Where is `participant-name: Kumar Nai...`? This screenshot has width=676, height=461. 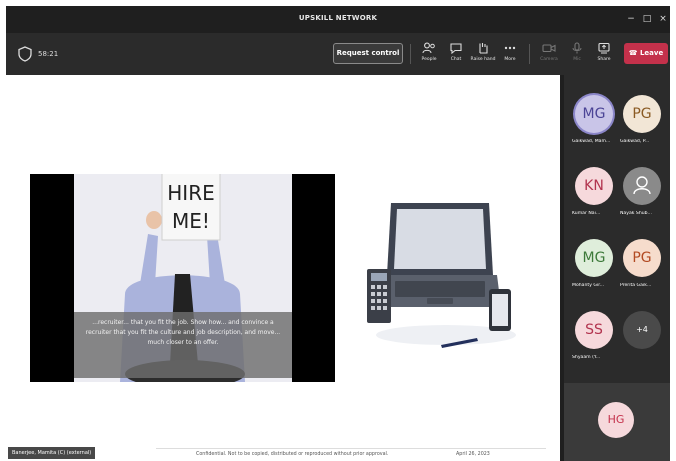 participant-name: Kumar Nai... is located at coordinates (586, 213).